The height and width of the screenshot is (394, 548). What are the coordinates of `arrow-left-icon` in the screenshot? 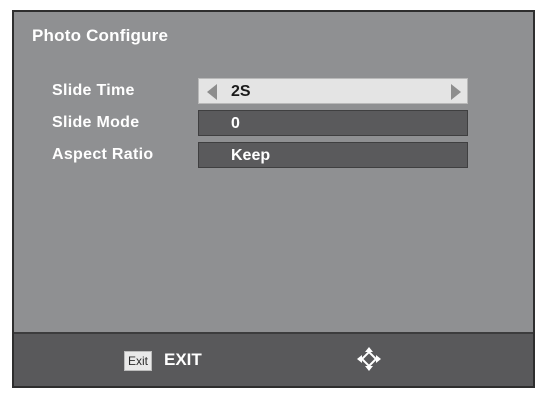 It's located at (212, 92).